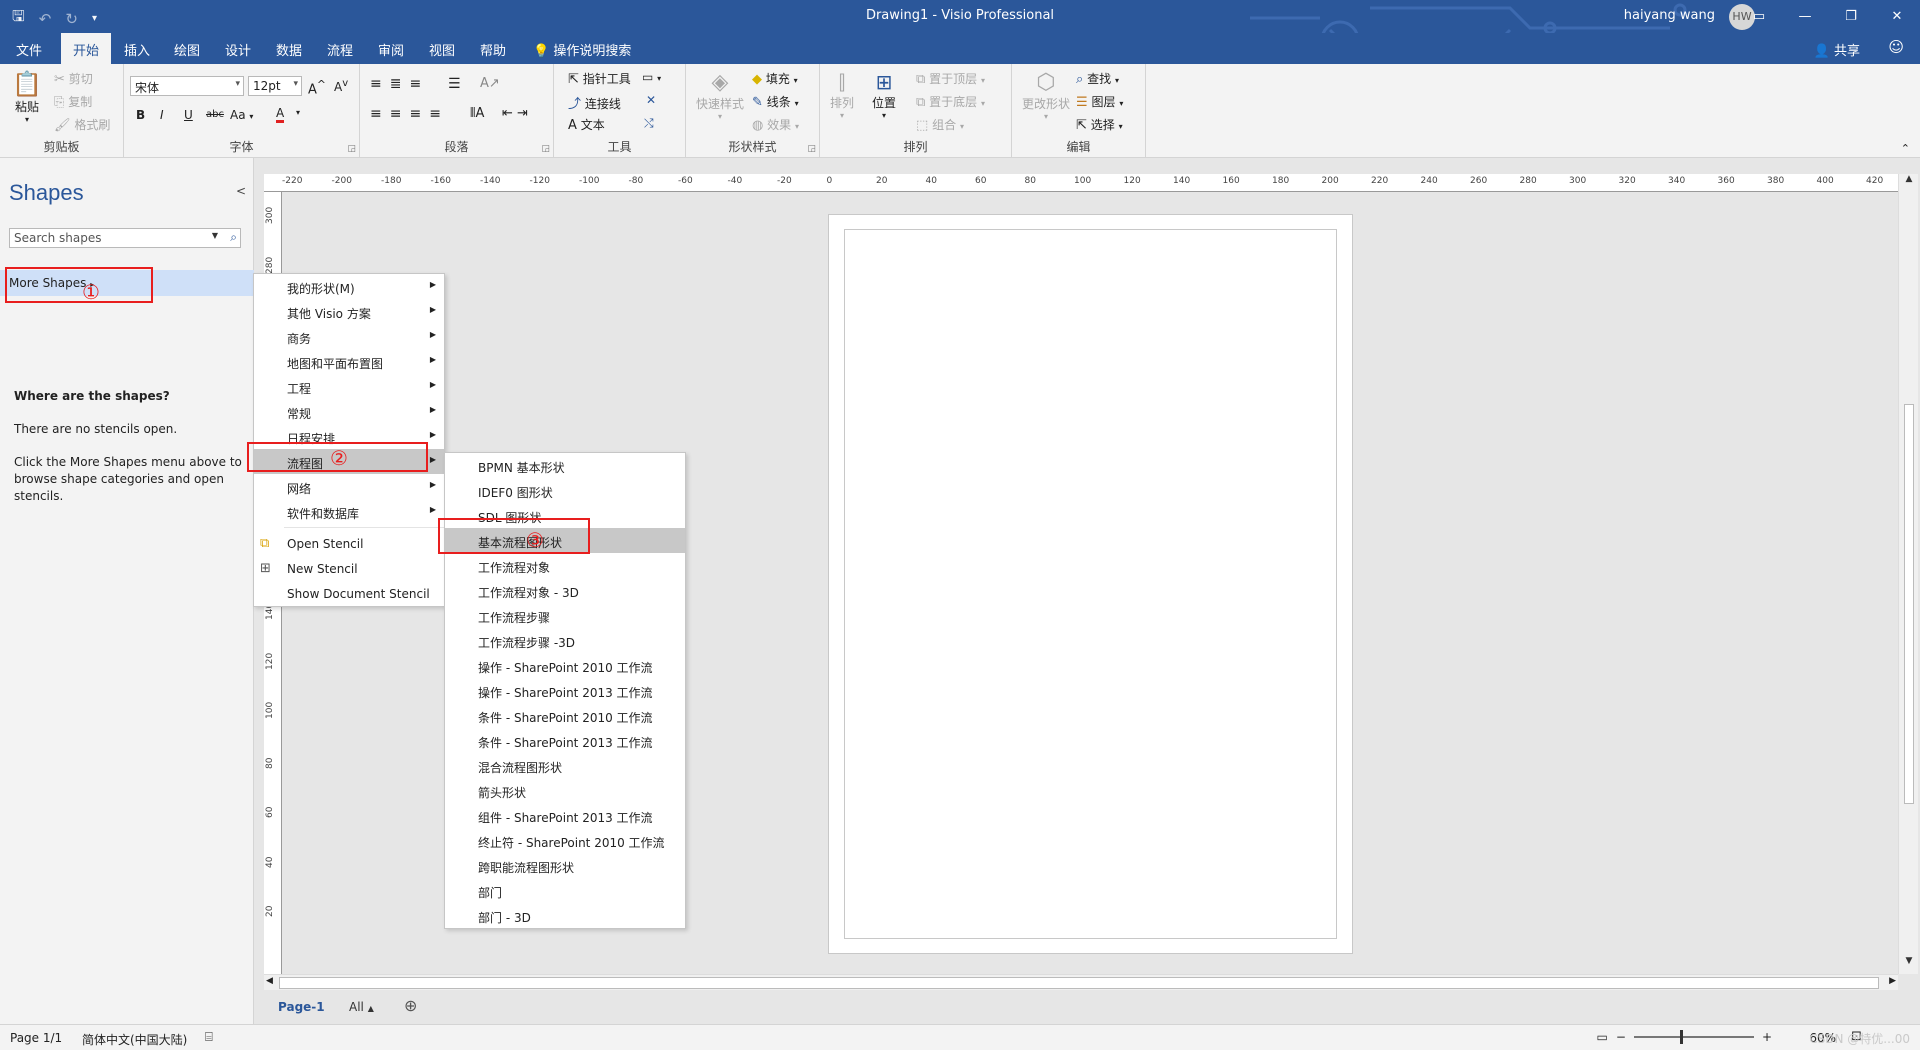  I want to click on rectangle-tool-button: ▭ ▾, so click(651, 77).